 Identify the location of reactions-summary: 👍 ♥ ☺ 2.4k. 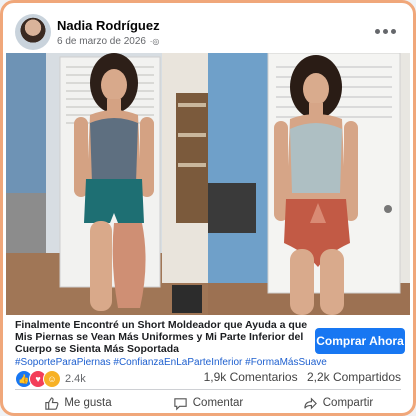
(50, 379).